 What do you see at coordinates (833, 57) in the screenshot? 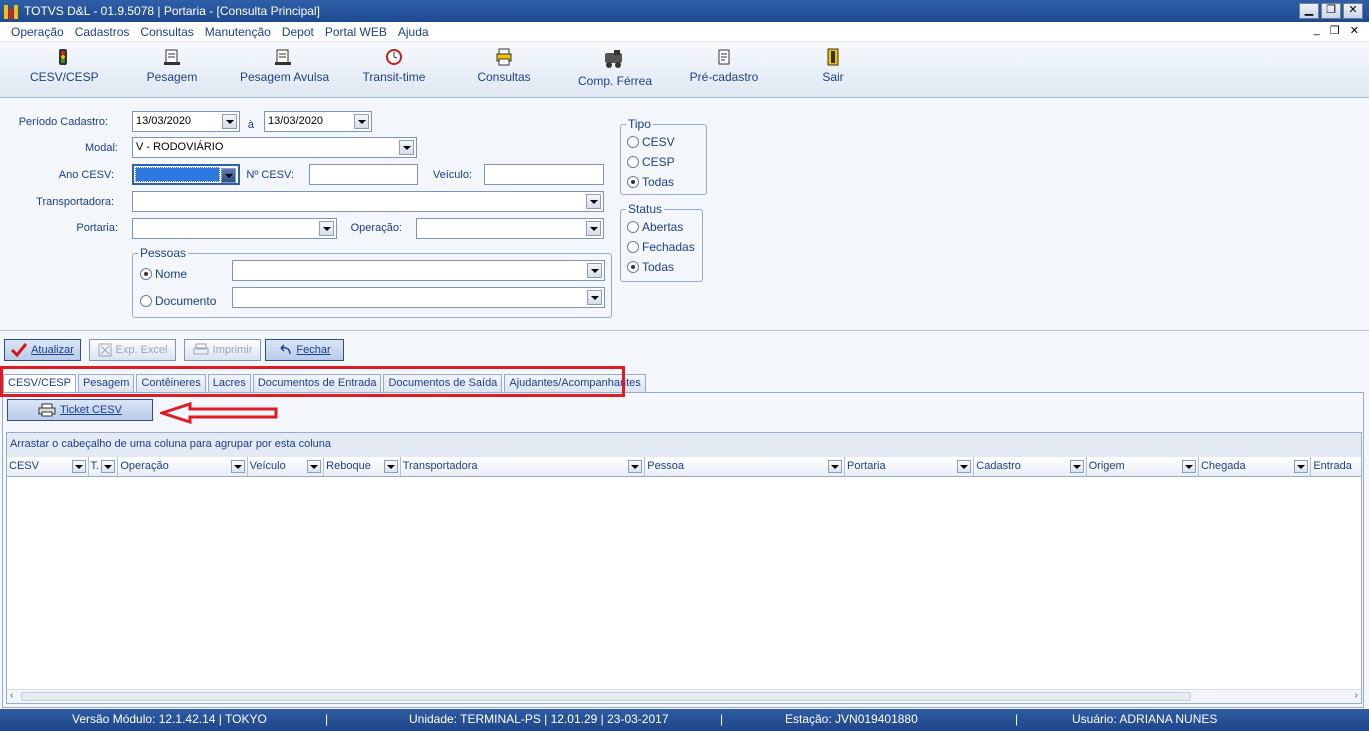
I see `exit-door-icon` at bounding box center [833, 57].